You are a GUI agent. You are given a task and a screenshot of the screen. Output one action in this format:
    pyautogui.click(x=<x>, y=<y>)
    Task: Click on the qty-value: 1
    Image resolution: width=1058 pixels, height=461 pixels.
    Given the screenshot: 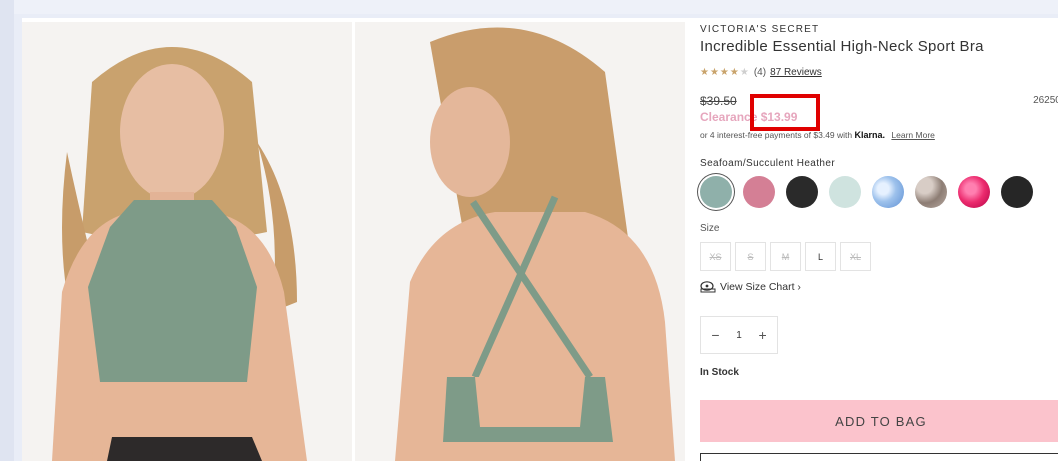 What is the action you would take?
    pyautogui.click(x=739, y=335)
    